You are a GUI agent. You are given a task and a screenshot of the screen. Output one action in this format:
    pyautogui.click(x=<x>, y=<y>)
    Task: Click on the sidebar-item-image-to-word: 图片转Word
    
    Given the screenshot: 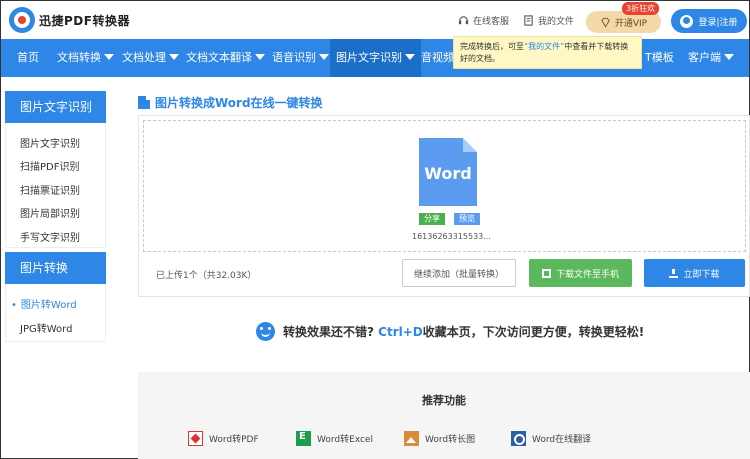 What is the action you would take?
    pyautogui.click(x=44, y=303)
    